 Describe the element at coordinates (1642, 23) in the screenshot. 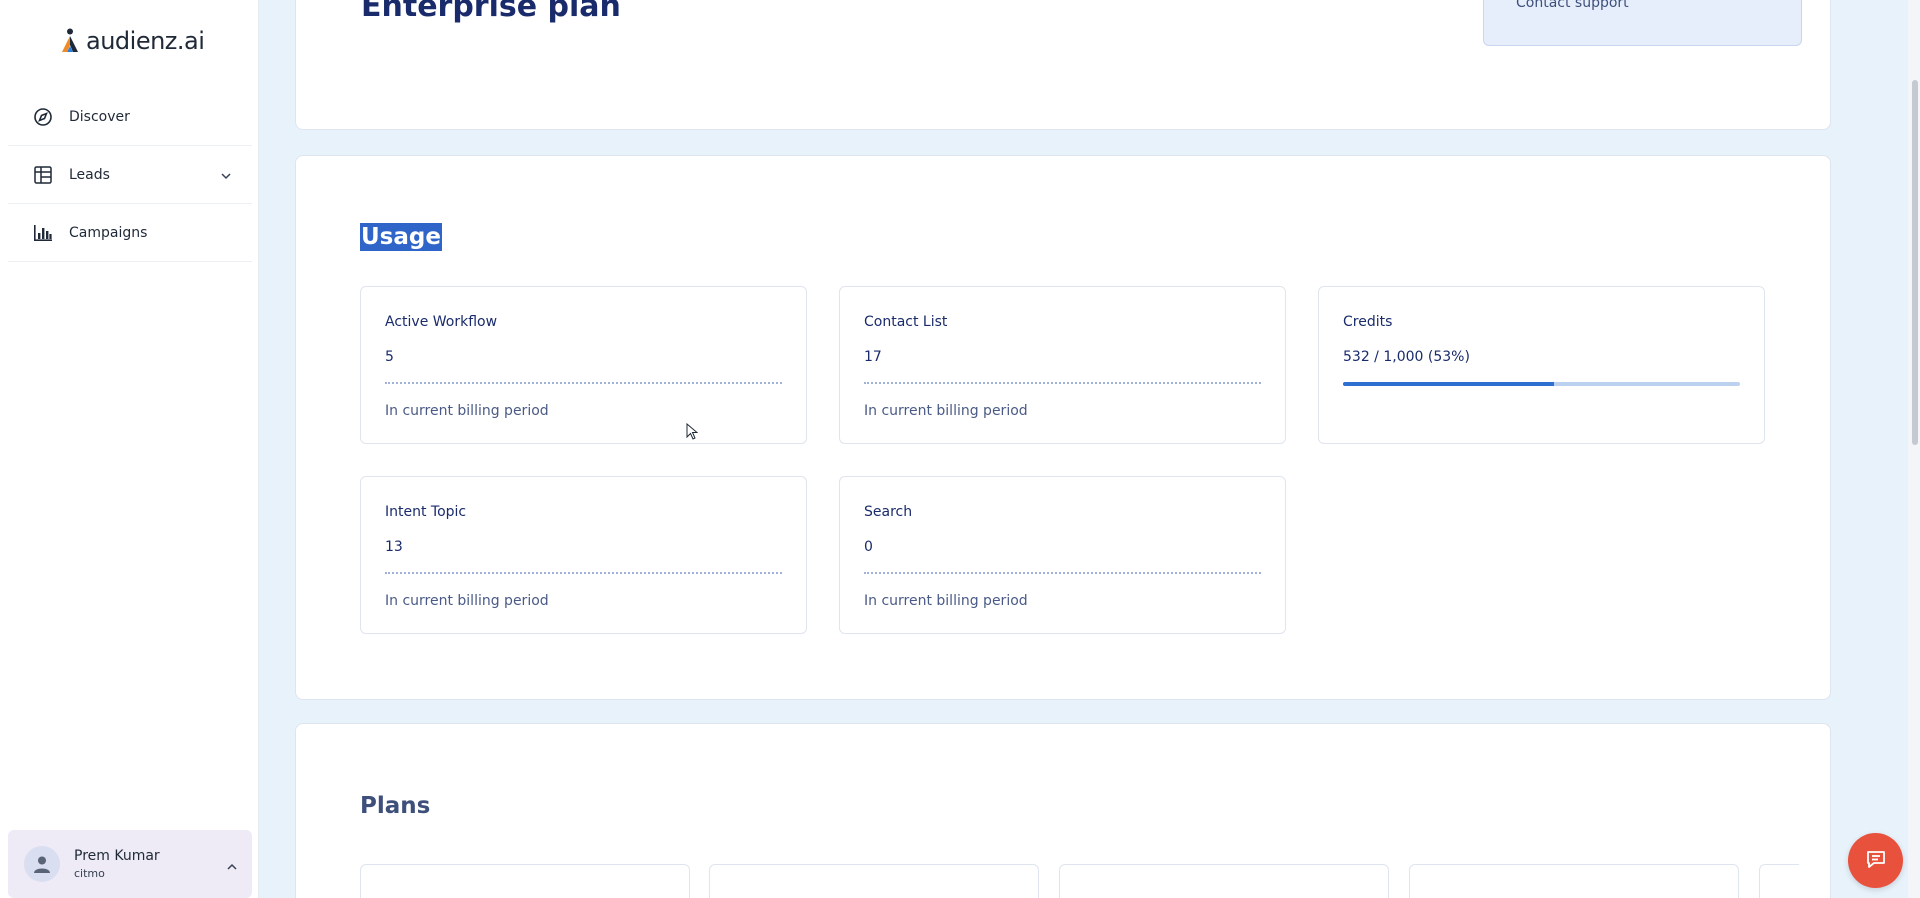

I see `support-box: Contact support` at that location.